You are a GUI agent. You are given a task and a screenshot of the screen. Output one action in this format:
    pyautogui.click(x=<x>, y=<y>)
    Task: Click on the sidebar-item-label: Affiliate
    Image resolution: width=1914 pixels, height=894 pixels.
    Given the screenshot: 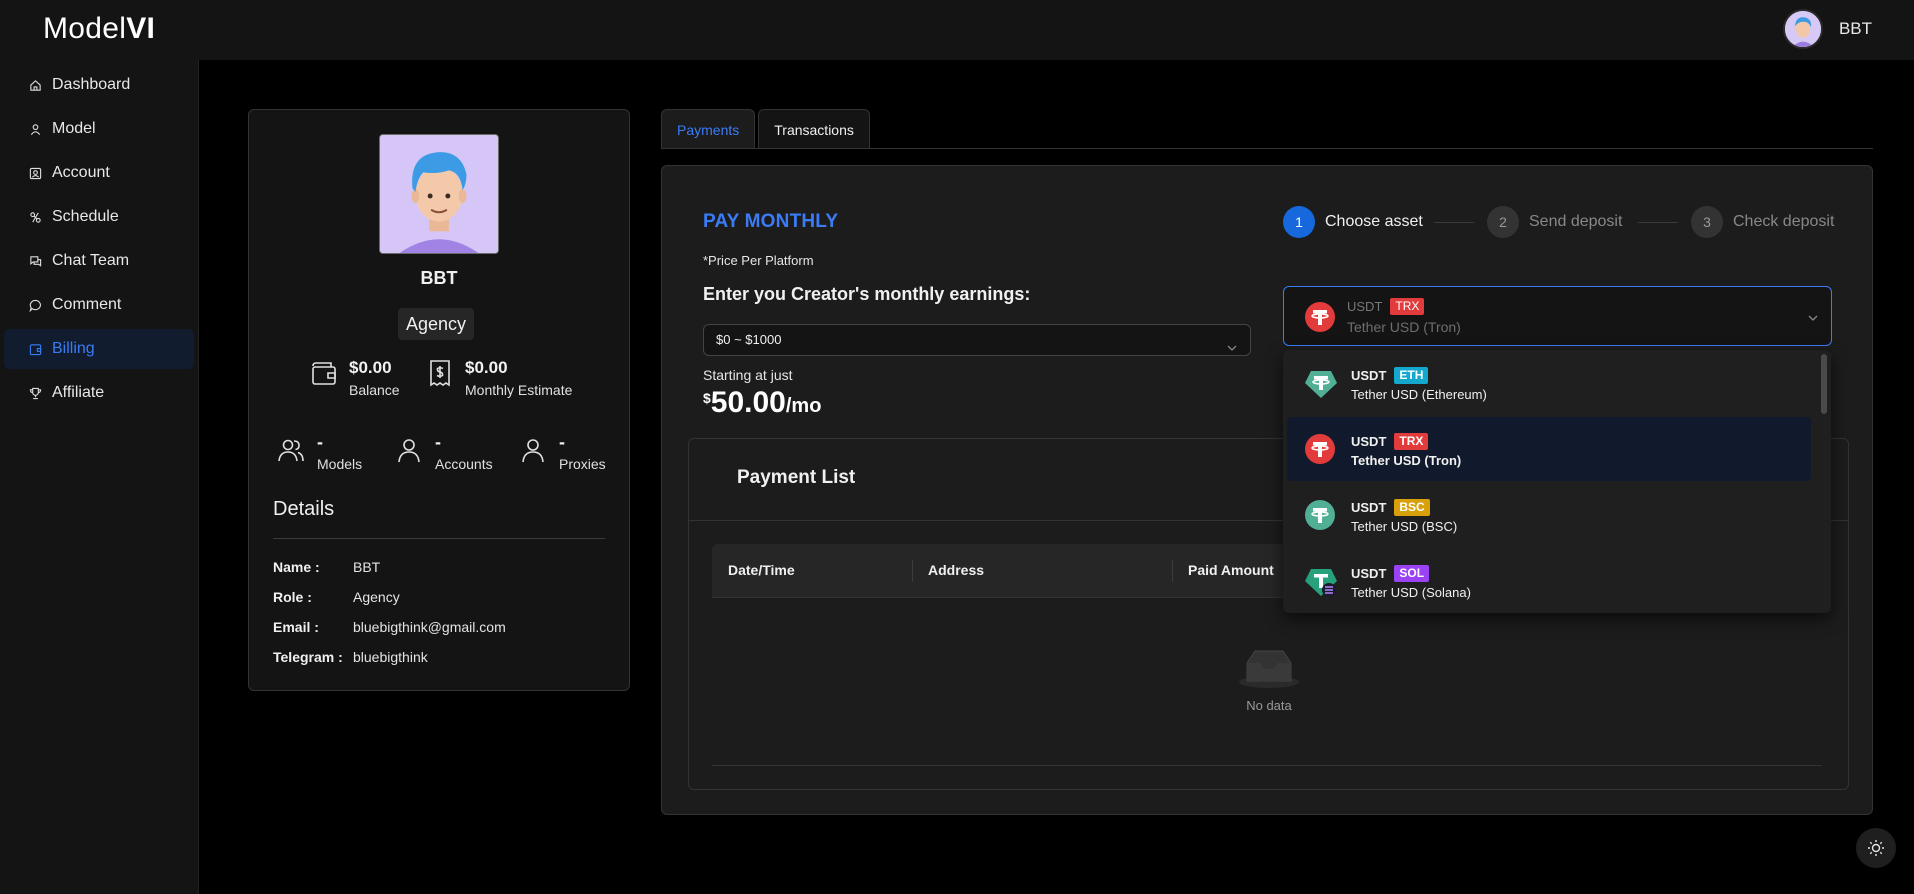 What is the action you would take?
    pyautogui.click(x=78, y=392)
    